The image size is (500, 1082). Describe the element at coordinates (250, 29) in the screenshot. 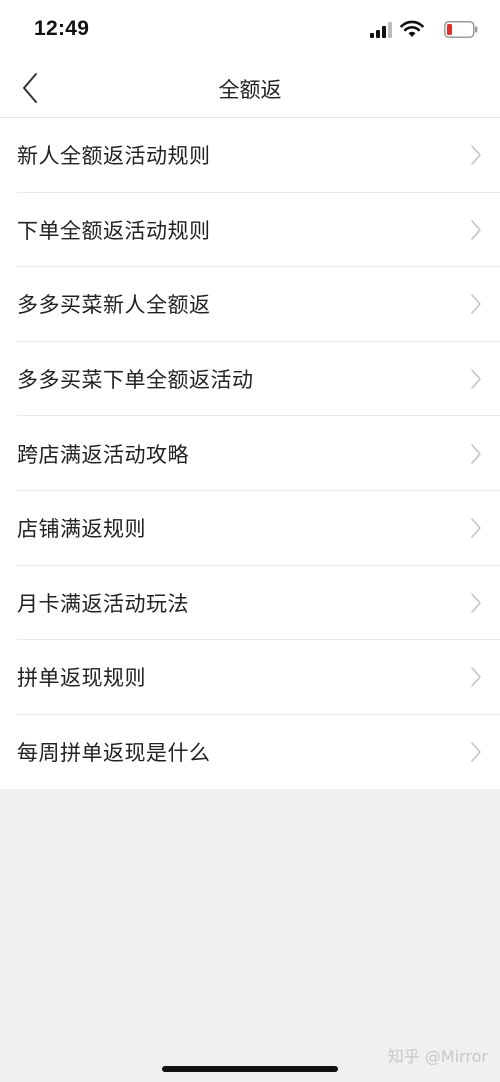

I see `status-bar: 12:49` at that location.